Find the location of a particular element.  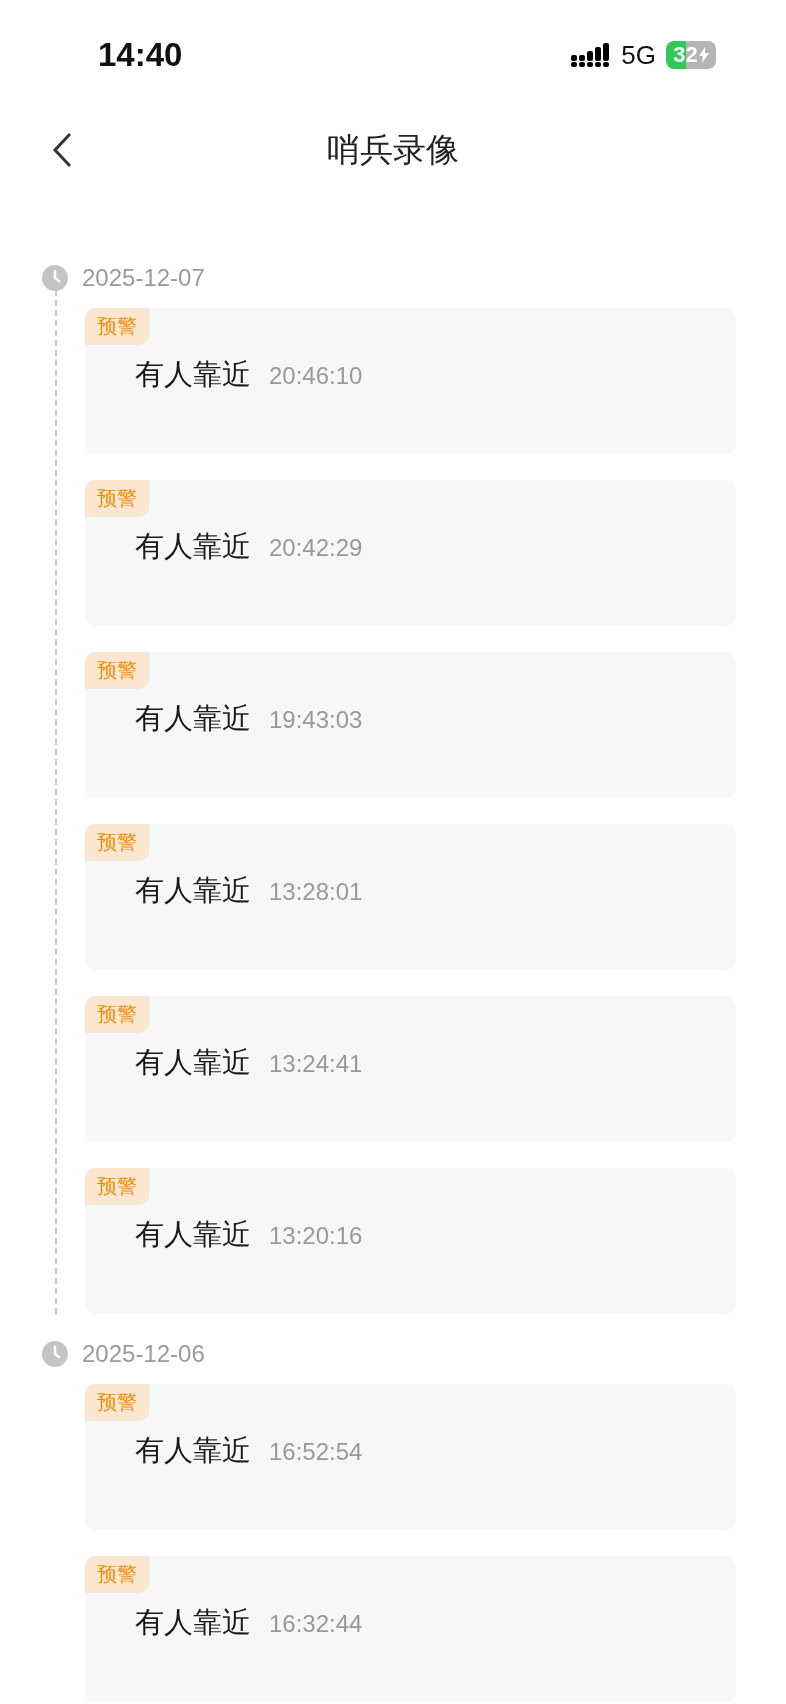

date-label: 2025-12-06 is located at coordinates (143, 1354).